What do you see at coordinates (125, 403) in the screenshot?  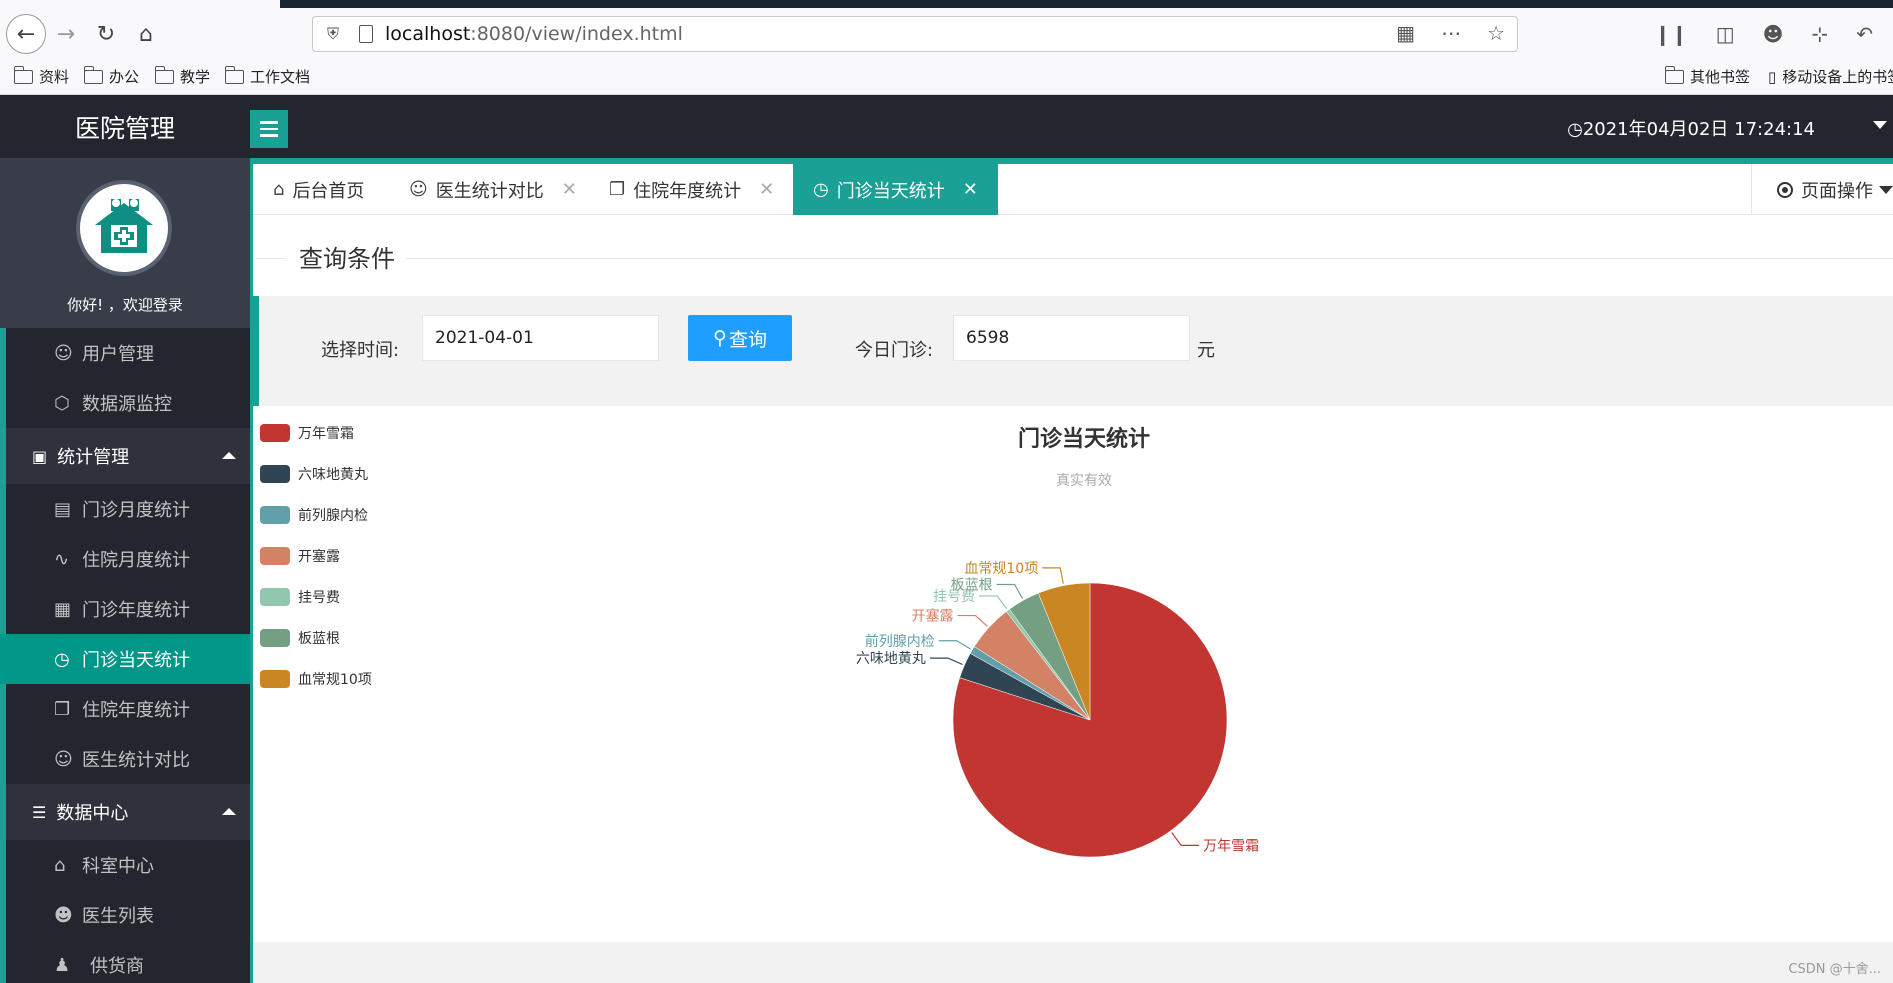 I see `sidebar-item-datasource-monitor: ⬡ 数据源监控` at bounding box center [125, 403].